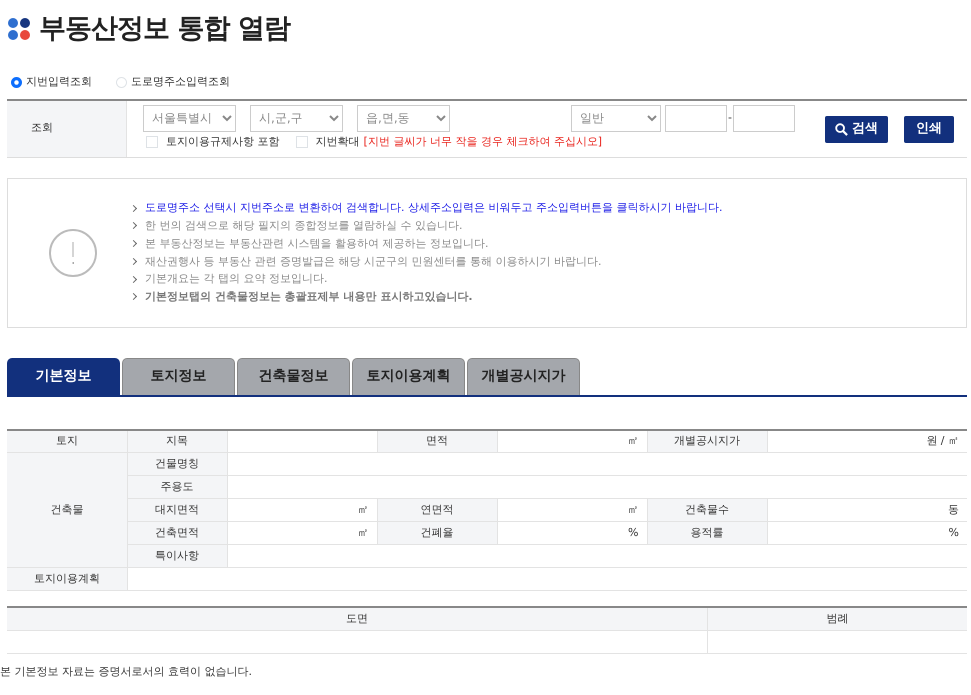 This screenshot has width=971, height=695. Describe the element at coordinates (67, 510) in the screenshot. I see `row-header: 건축물` at that location.